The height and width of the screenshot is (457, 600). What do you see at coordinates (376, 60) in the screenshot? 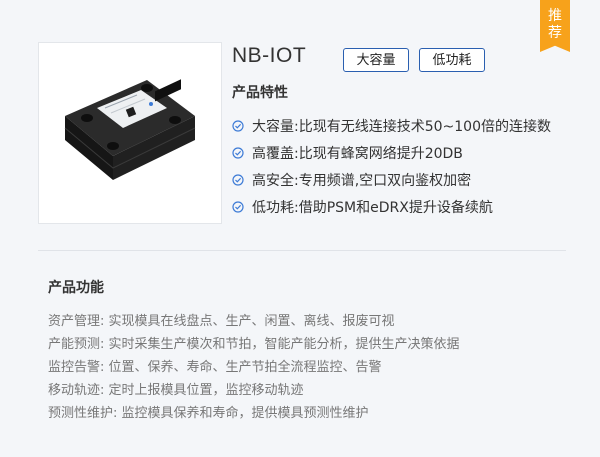
I see `tag-large-capacity: 大容量` at bounding box center [376, 60].